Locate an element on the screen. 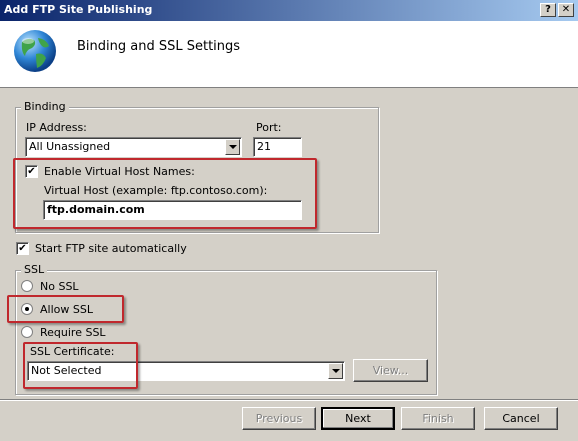 This screenshot has width=578, height=441. require-ssl-radio is located at coordinates (27, 332).